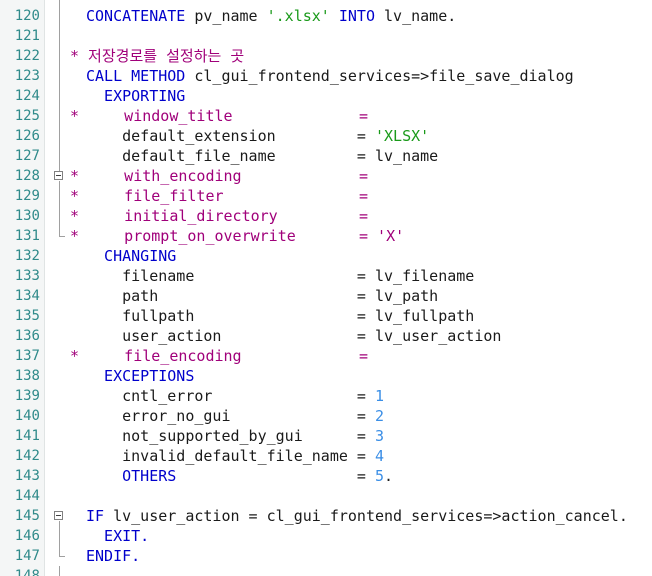  What do you see at coordinates (298, 16) in the screenshot?
I see `code-token: '.xlsx'` at bounding box center [298, 16].